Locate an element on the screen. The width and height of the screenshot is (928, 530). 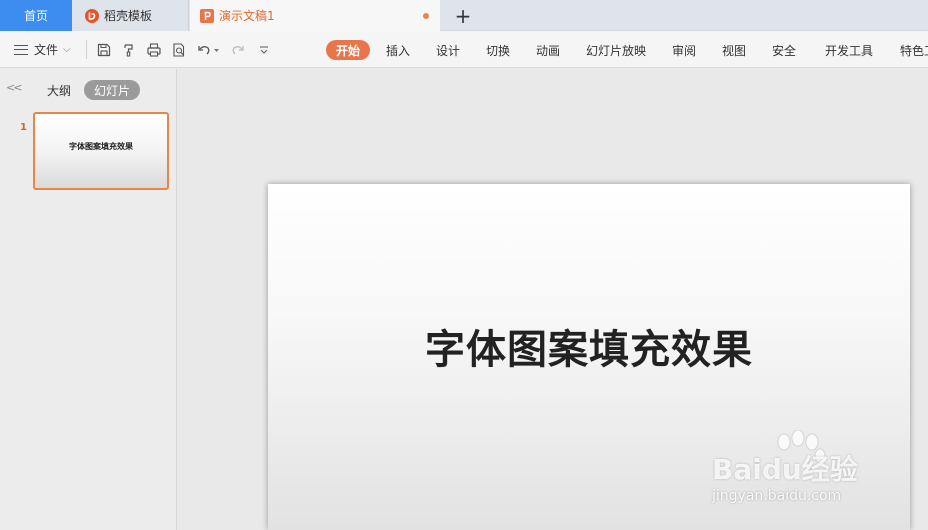
file-menu-label: 文件 is located at coordinates (46, 50).